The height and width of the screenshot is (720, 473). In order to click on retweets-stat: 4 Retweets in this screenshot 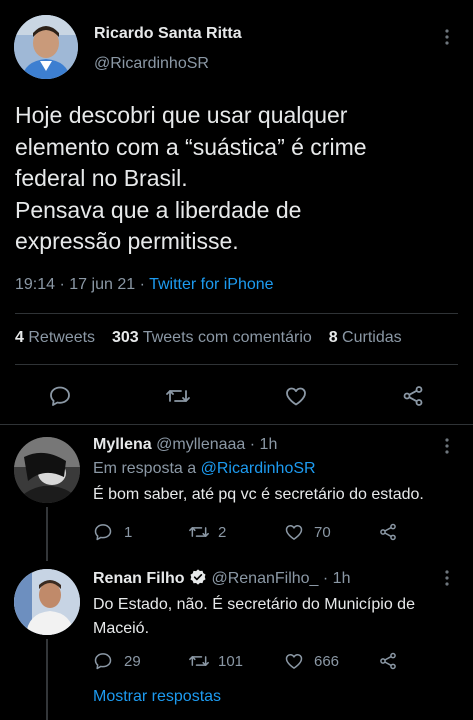, I will do `click(55, 337)`.